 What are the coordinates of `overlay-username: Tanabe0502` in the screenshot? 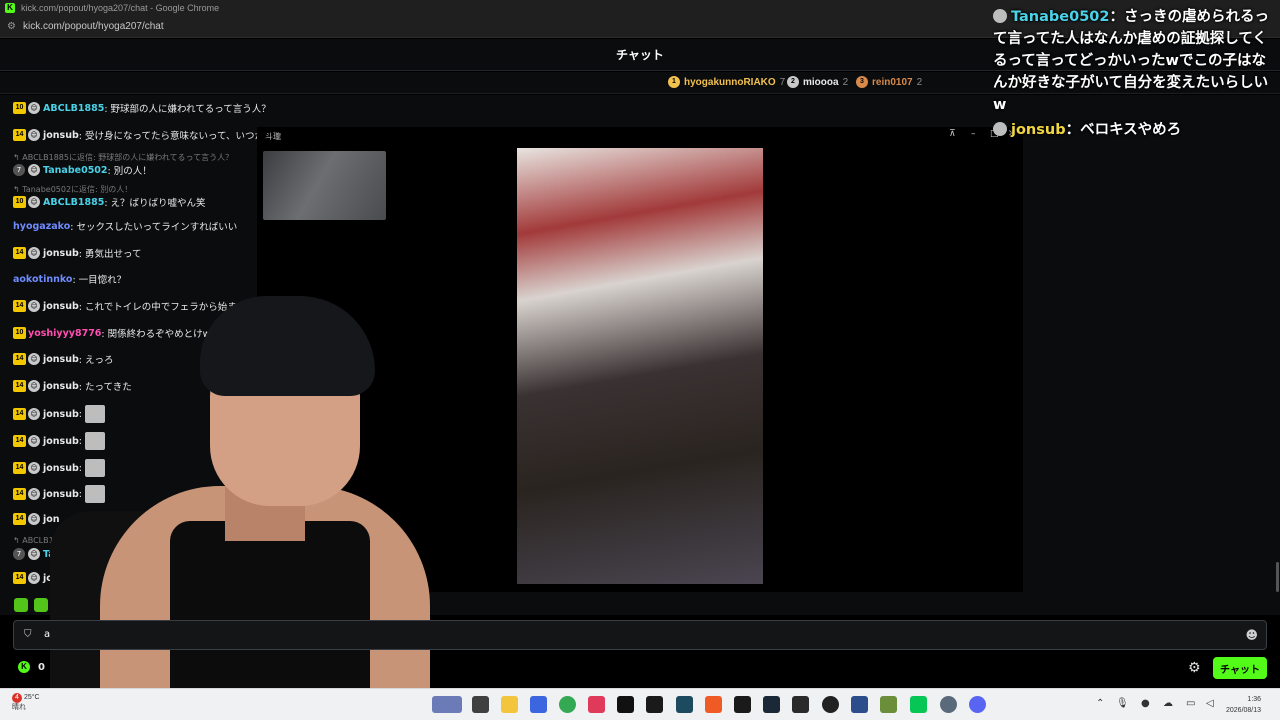 It's located at (1060, 17).